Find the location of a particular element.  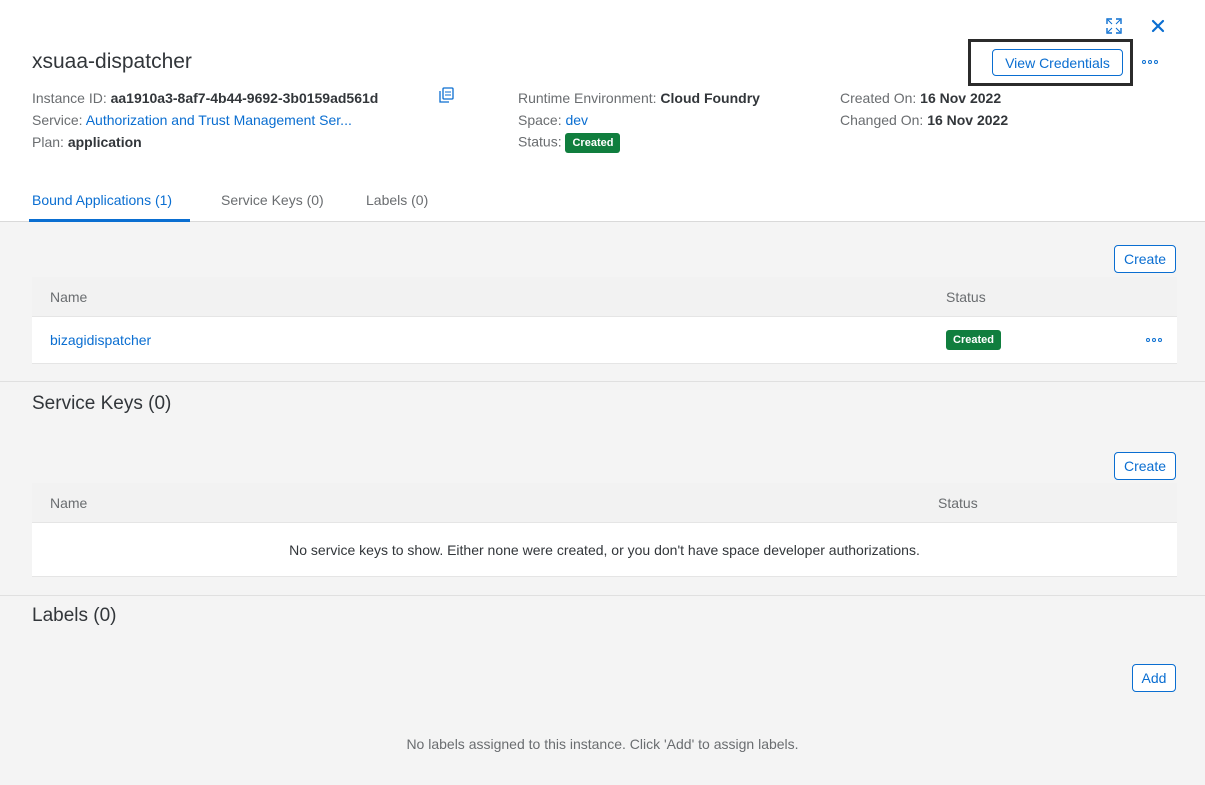

fullscreen-icon is located at coordinates (1114, 26).